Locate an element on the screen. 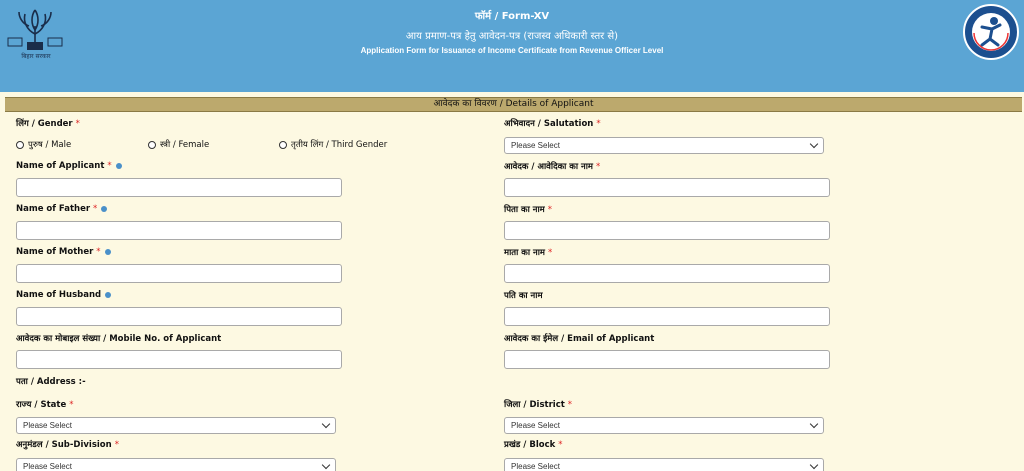  salutation-select: Please Select is located at coordinates (664, 145).